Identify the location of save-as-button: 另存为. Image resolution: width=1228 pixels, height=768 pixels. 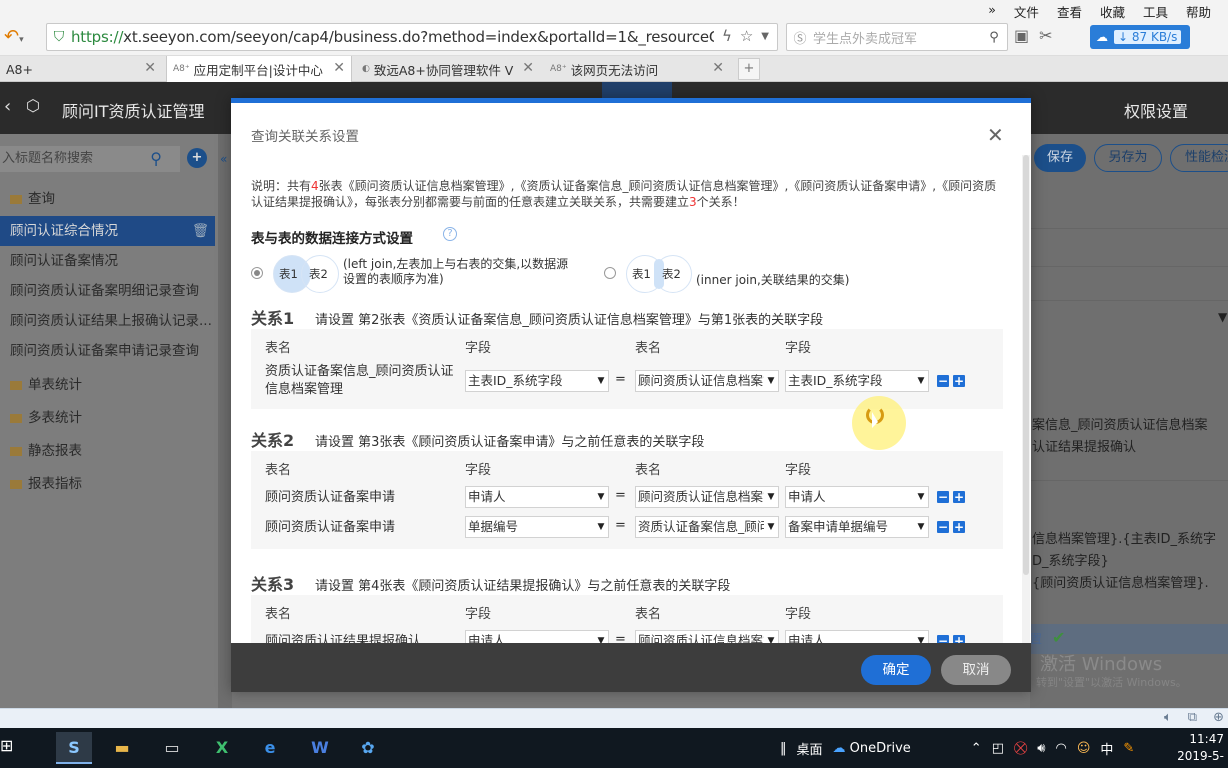
(1128, 158).